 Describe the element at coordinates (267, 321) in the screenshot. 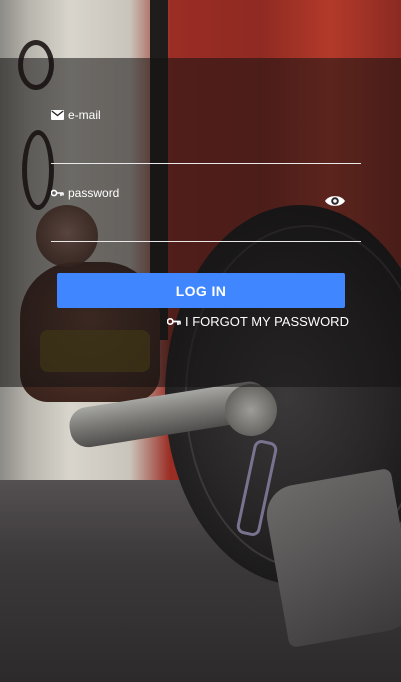

I see `forgot-password-text: I FORGOT MY PASSWORD` at that location.